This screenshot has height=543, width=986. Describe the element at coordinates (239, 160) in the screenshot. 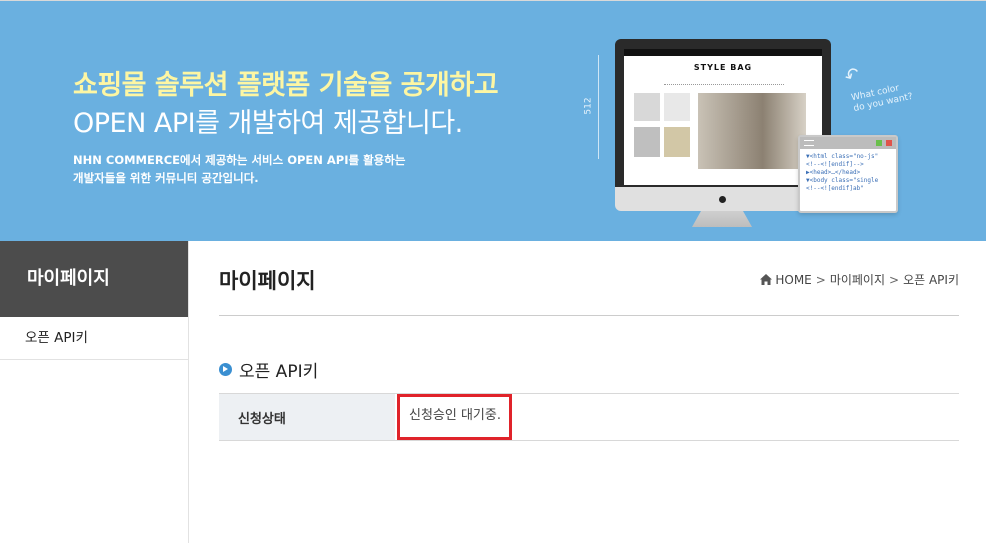

I see `hero-desc-line1: NHN COMMERCE에서 제공하는 서비스 OPEN API를 활용하는` at that location.